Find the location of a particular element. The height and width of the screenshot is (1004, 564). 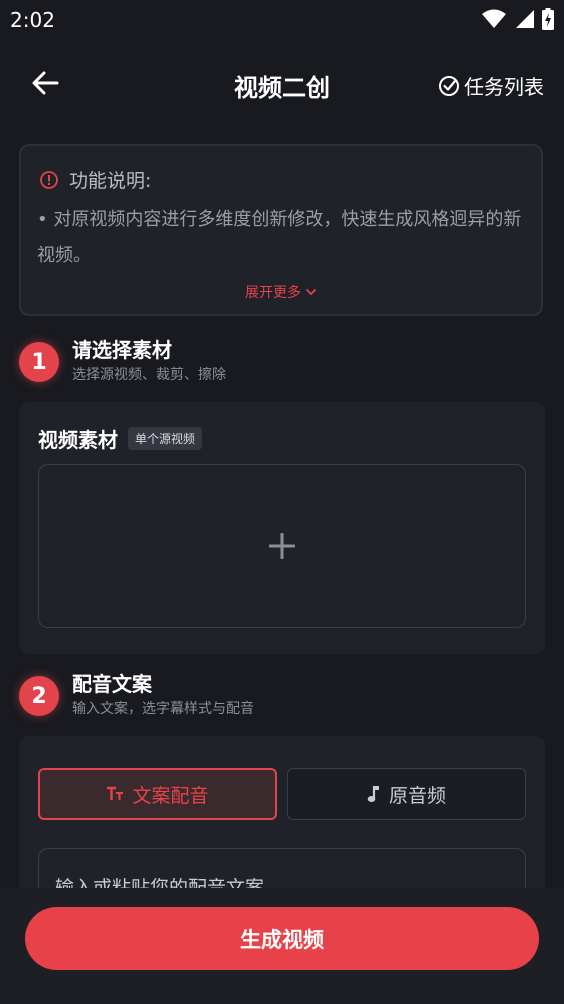

music-note-icon is located at coordinates (373, 794).